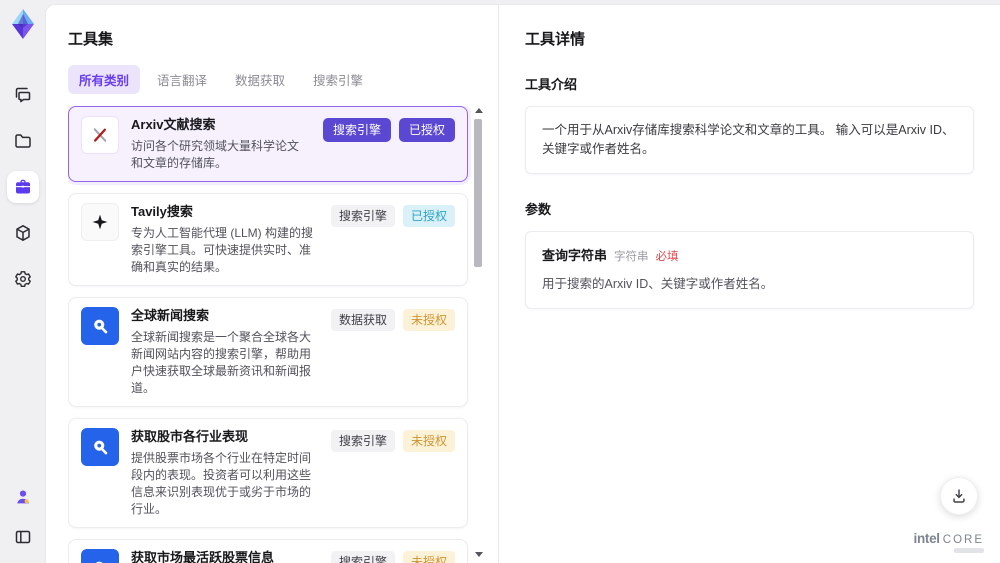 The width and height of the screenshot is (1000, 563). I want to click on param-row: 查询字符串 字符串 必填用于搜索的Arxiv ID、关键字或作者姓名。, so click(749, 270).